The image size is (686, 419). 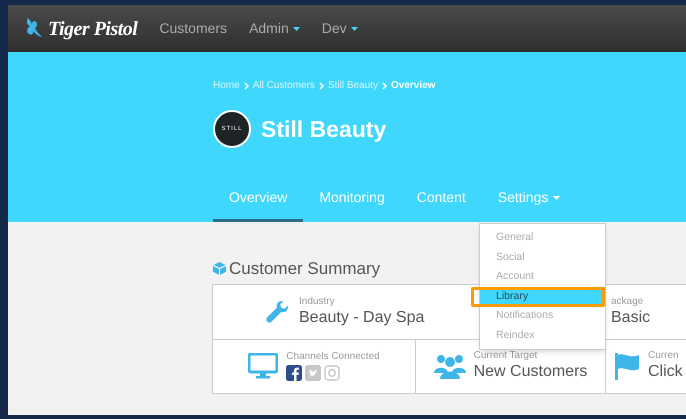 What do you see at coordinates (361, 318) in the screenshot?
I see `field-value: Beauty - Day Spa` at bounding box center [361, 318].